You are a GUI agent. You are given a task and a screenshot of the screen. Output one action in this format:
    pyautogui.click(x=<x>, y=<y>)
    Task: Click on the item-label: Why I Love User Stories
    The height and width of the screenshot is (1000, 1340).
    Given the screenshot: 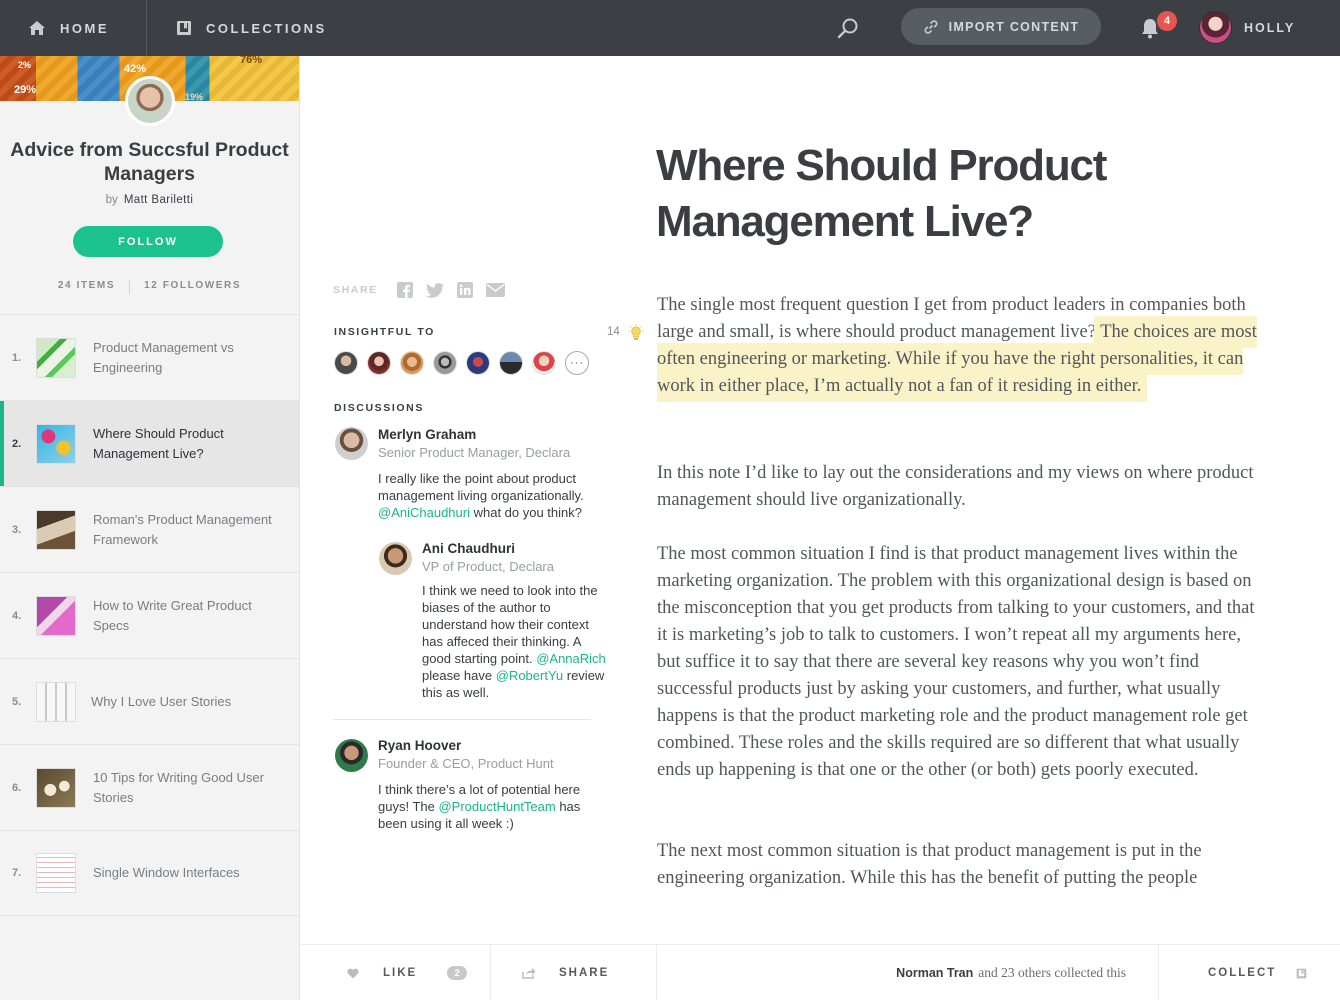 What is the action you would take?
    pyautogui.click(x=161, y=701)
    